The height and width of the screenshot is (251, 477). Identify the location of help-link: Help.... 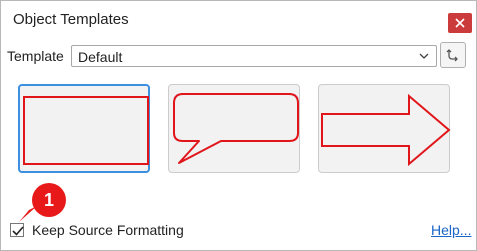
(451, 230).